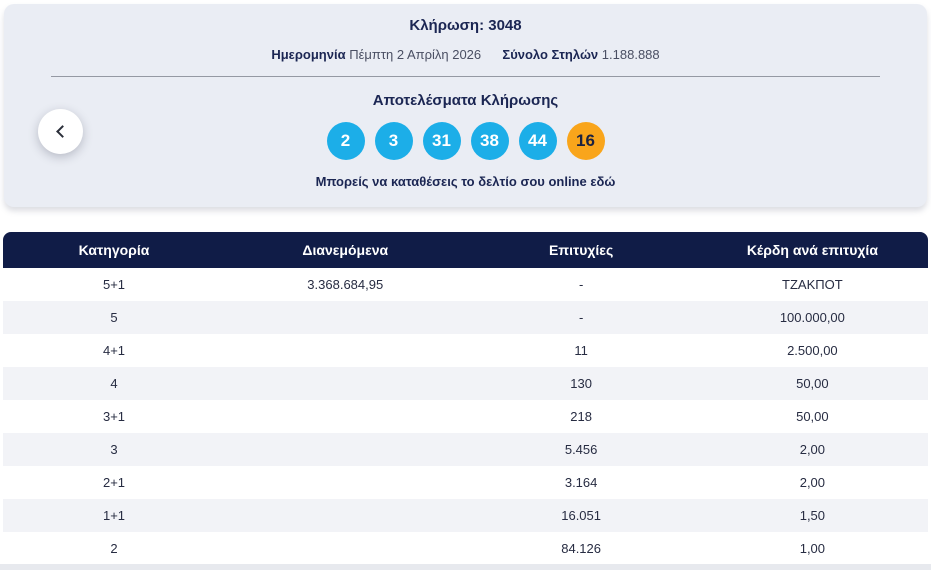  I want to click on column-header-distributed: Διανεμόμενα, so click(345, 250).